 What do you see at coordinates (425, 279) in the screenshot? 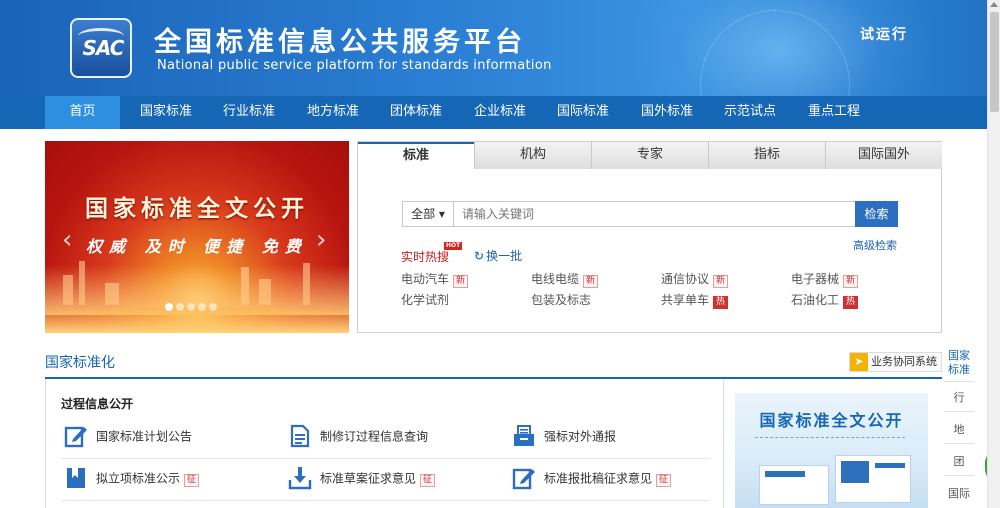
I see `keyword-text: 电动汽车` at bounding box center [425, 279].